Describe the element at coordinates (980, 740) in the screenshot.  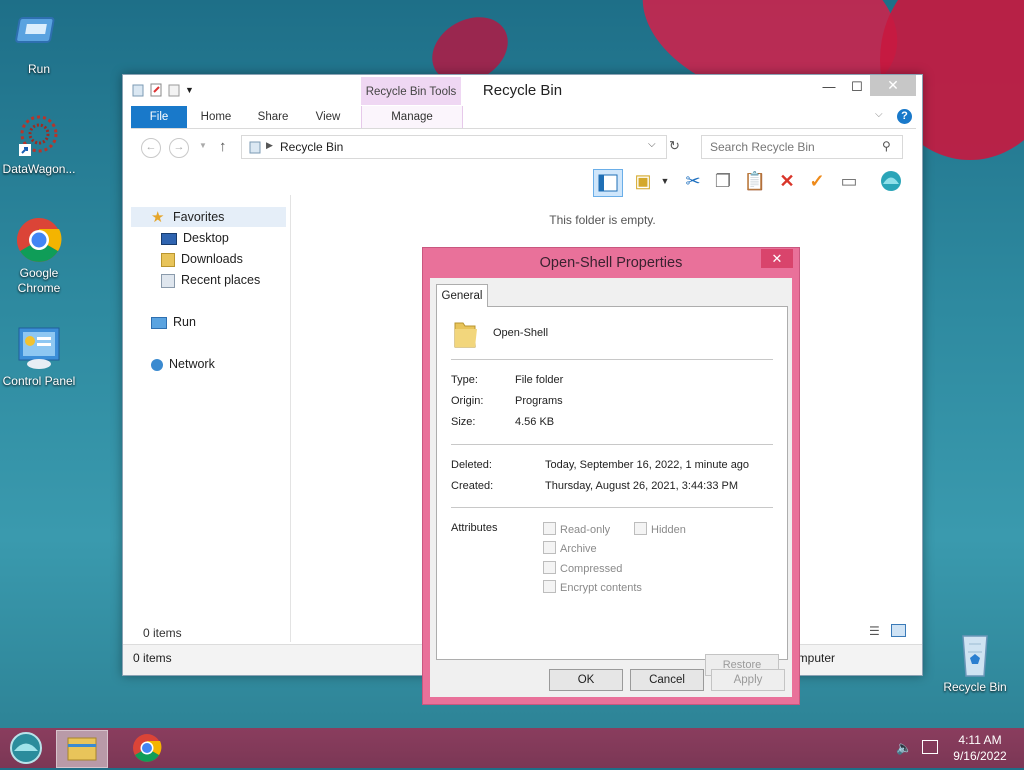
I see `clock-time: 4:11 AM` at that location.